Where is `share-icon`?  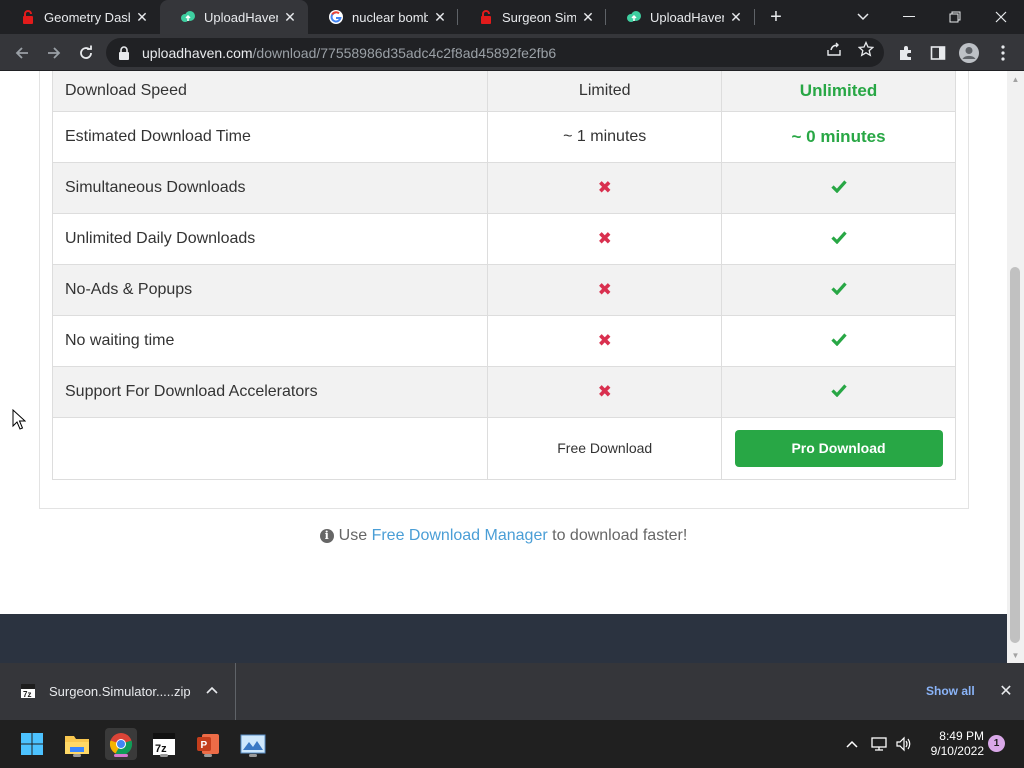 share-icon is located at coordinates (834, 49).